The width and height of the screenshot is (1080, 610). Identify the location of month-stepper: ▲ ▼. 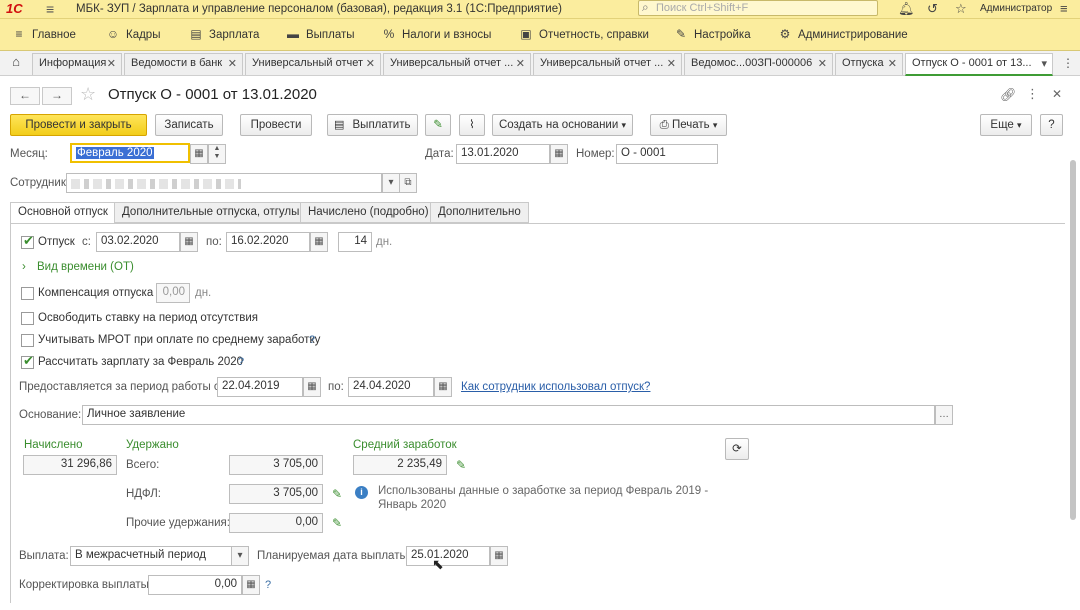
(217, 154).